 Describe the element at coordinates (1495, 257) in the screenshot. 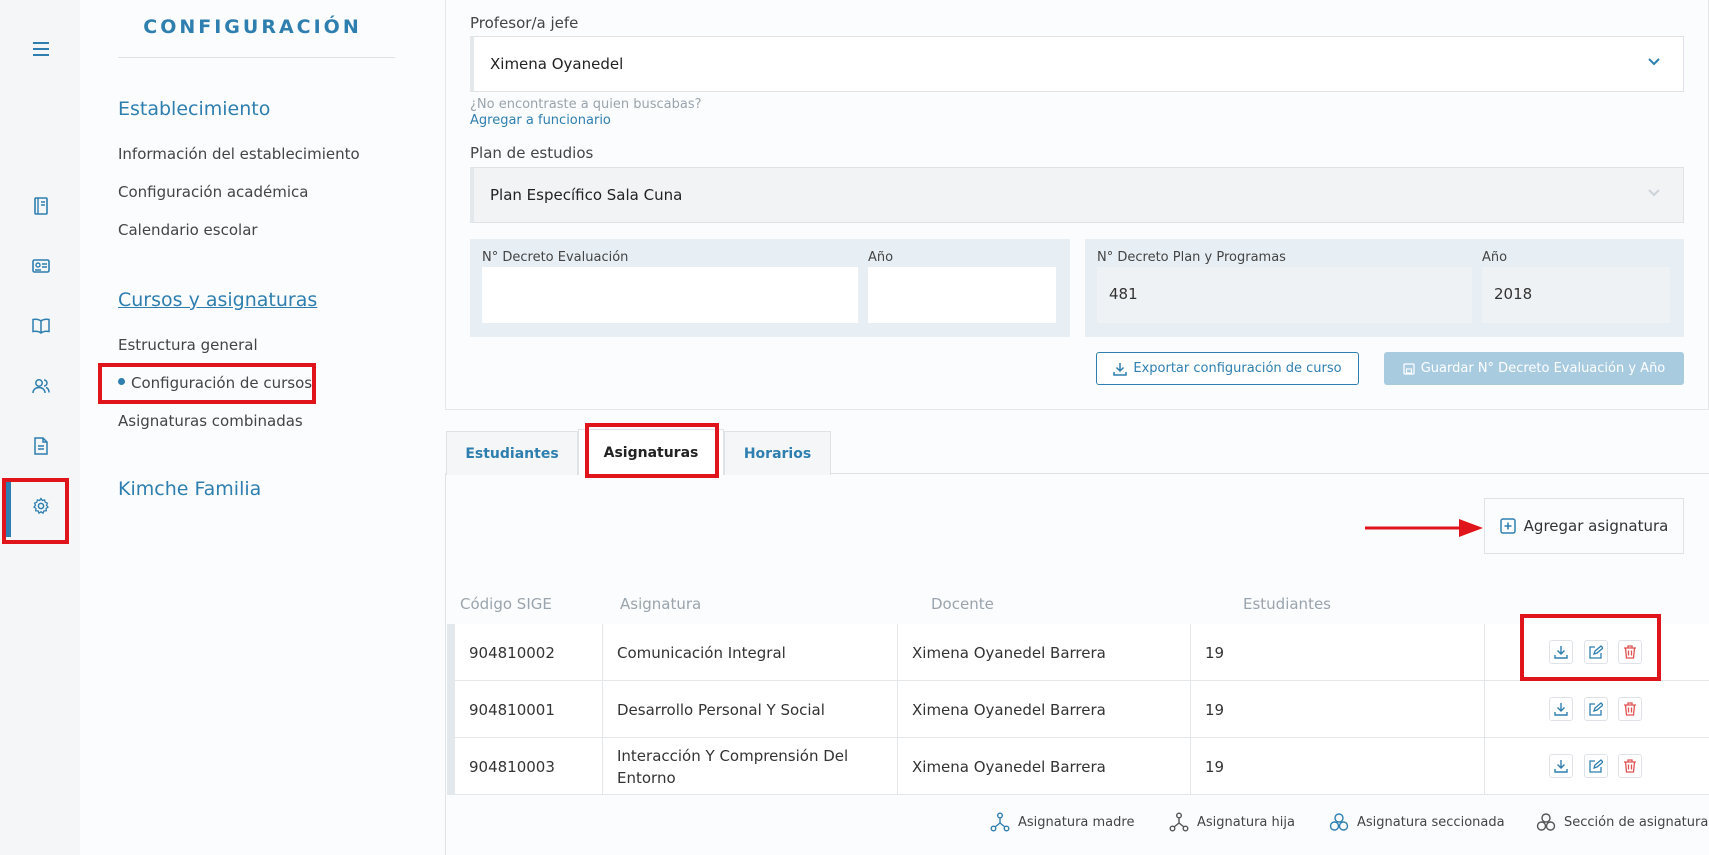

I see `year-plan-label: Año` at that location.